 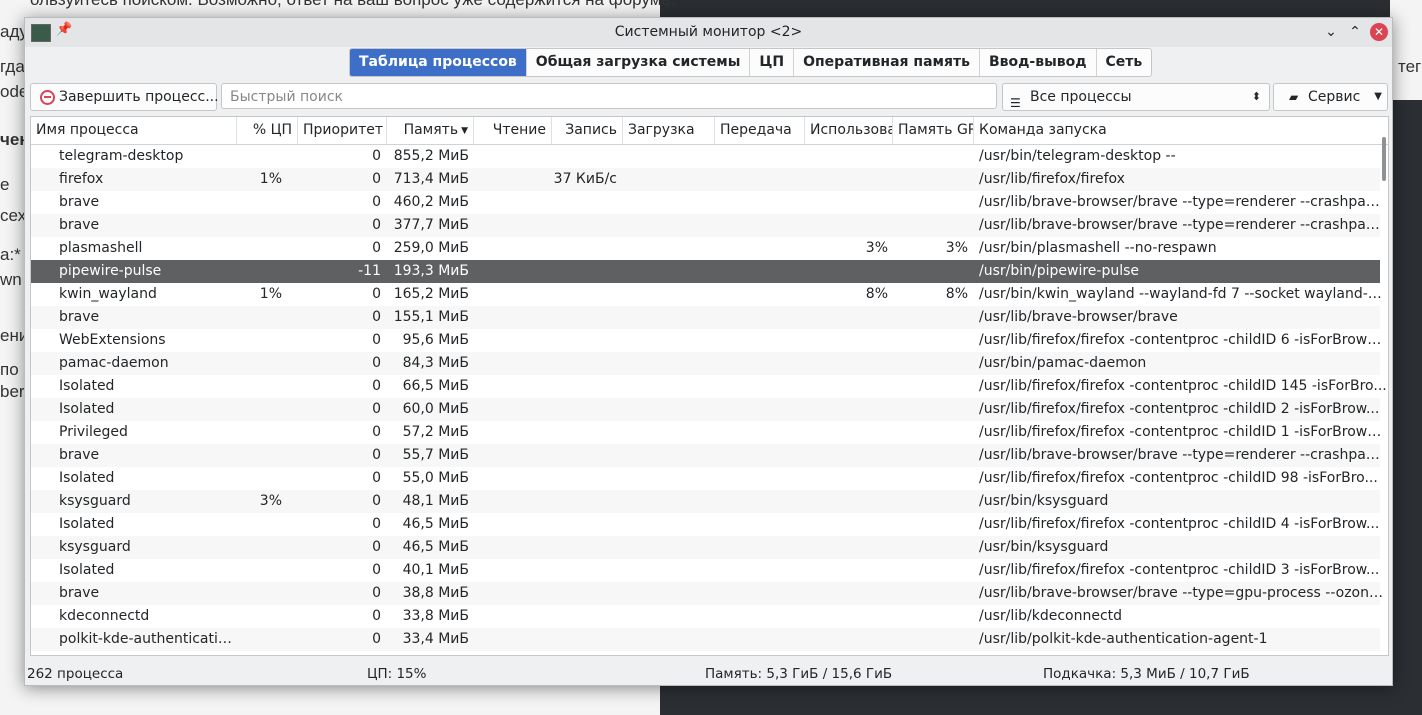 I want to click on column-header-command: Команда запуска, so click(x=1181, y=130).